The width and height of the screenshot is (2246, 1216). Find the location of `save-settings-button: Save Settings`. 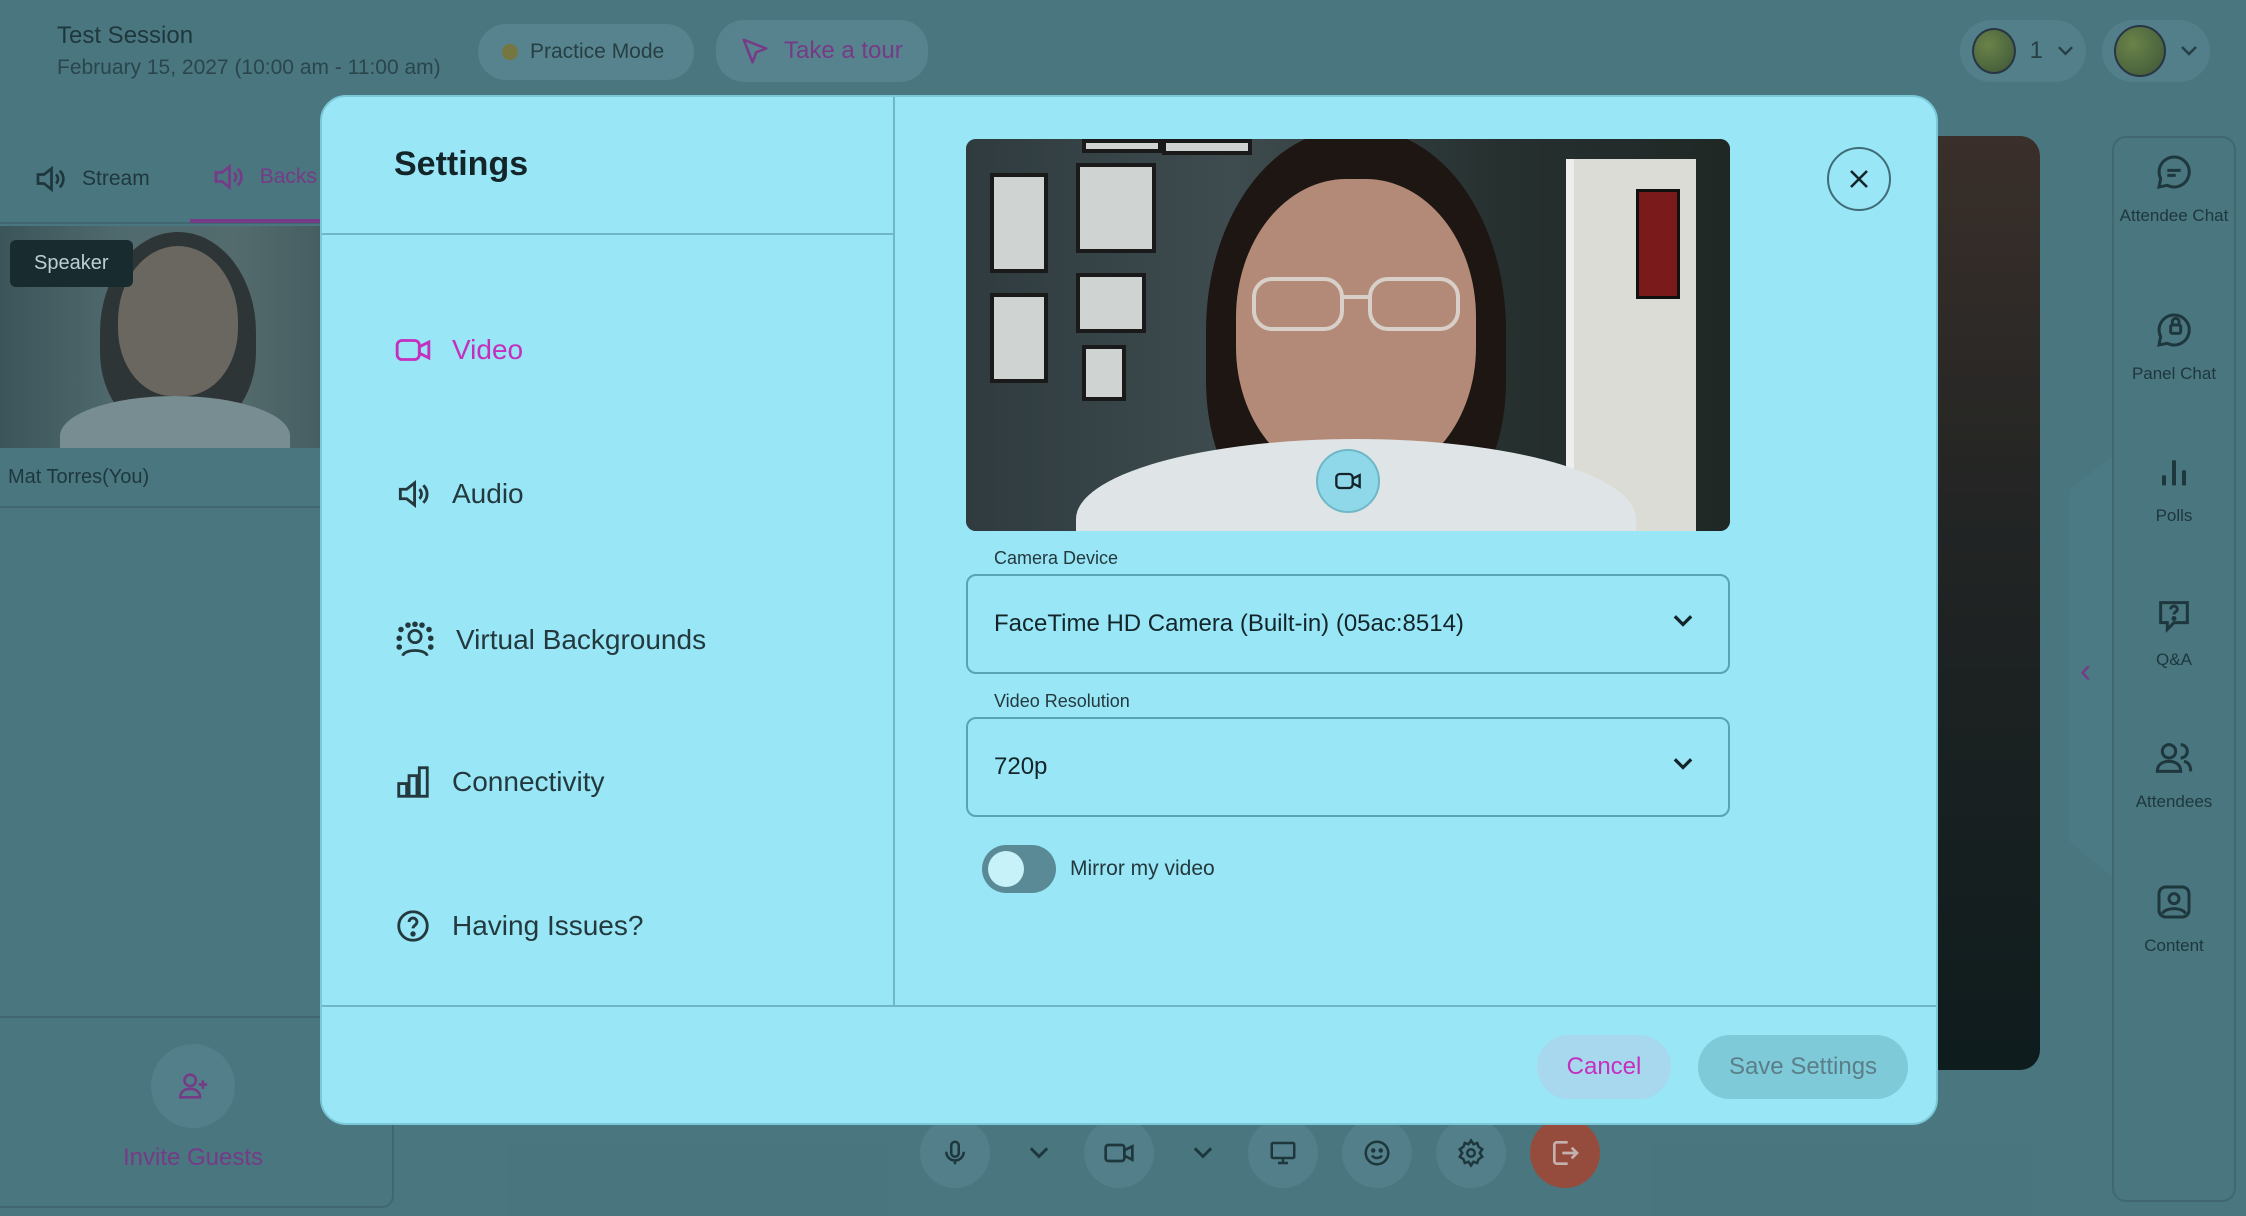

save-settings-button: Save Settings is located at coordinates (1803, 1067).